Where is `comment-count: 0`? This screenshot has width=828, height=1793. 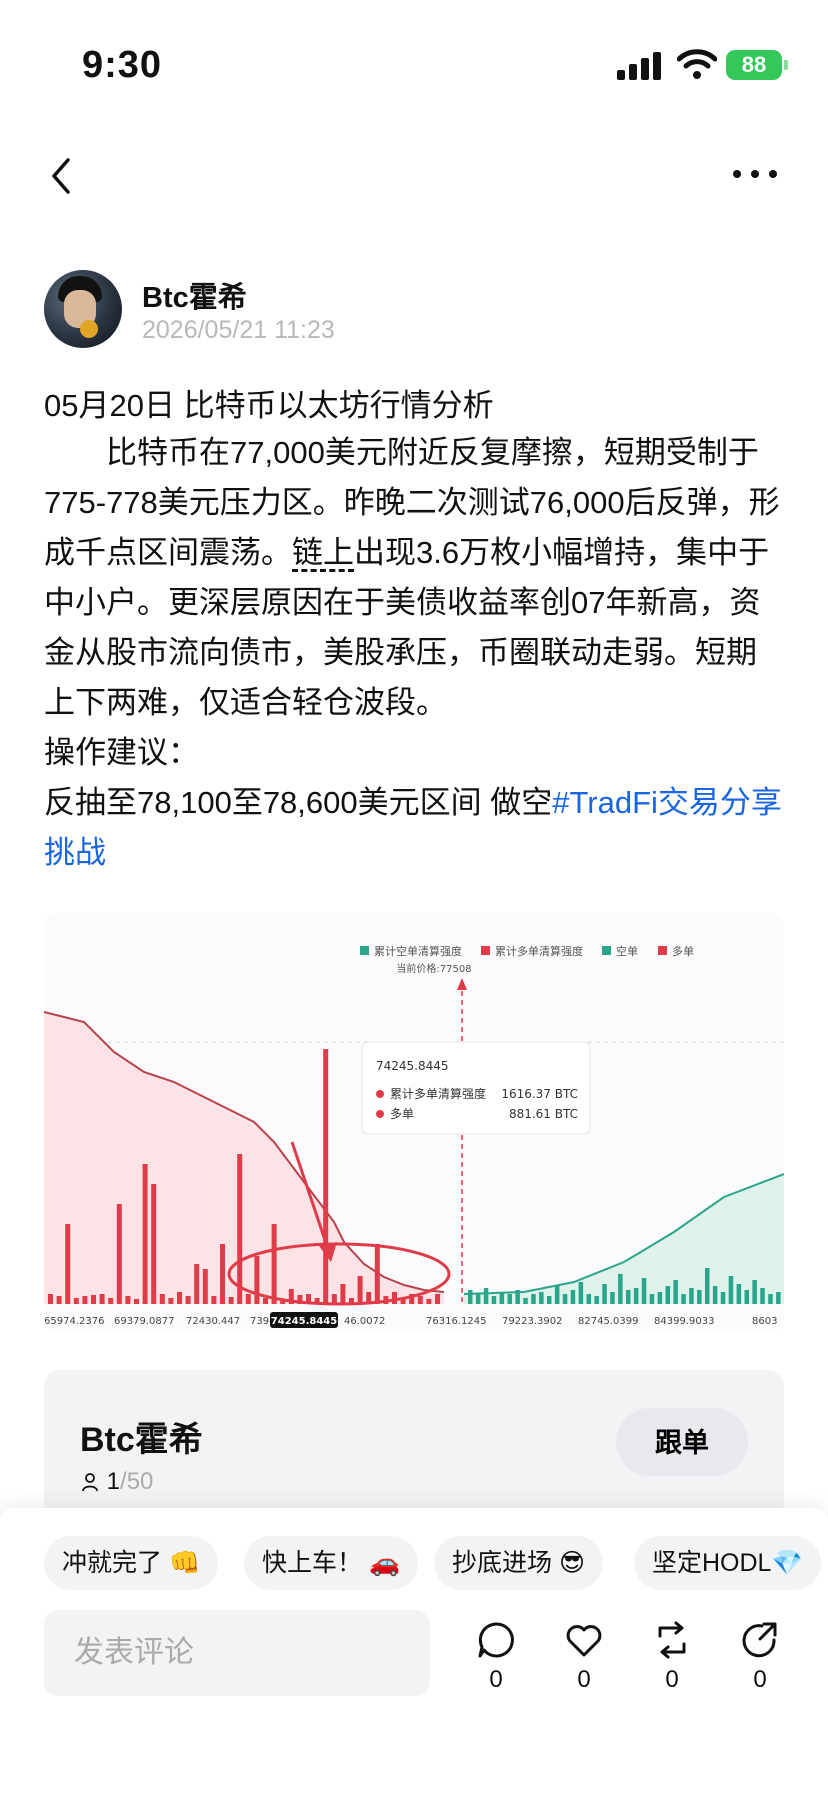
comment-count: 0 is located at coordinates (496, 1679).